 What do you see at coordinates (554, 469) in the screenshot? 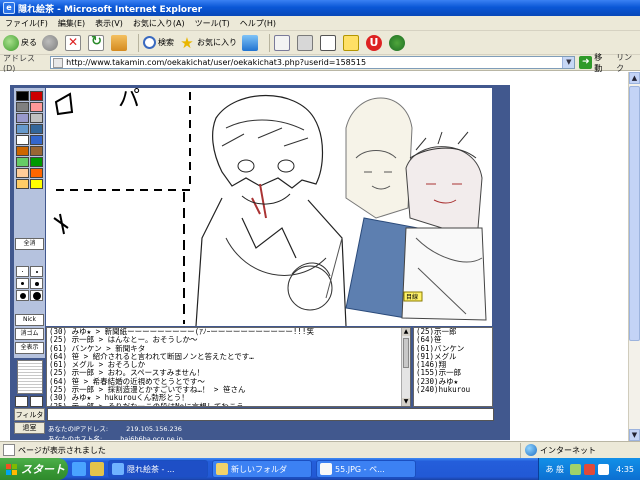
I see `ime-indicator: あ 般` at bounding box center [554, 469].